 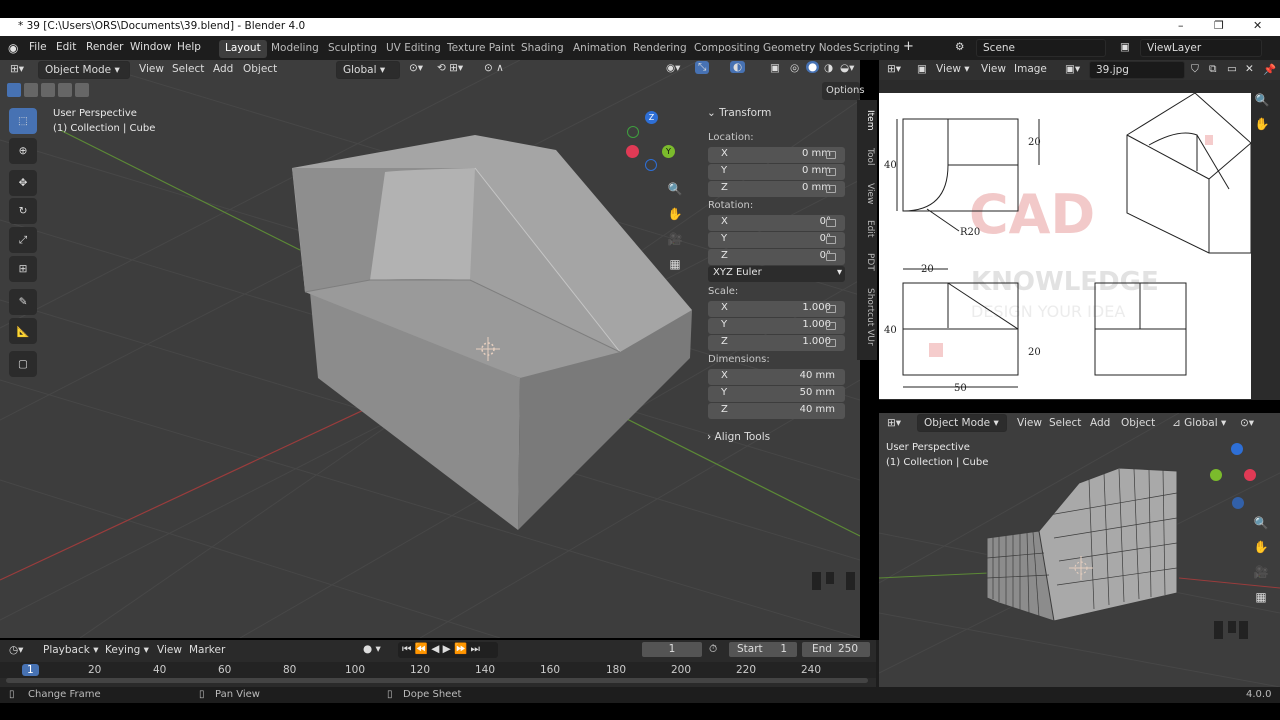 I want to click on tab-texture-paint: Texture Paint, so click(x=481, y=49).